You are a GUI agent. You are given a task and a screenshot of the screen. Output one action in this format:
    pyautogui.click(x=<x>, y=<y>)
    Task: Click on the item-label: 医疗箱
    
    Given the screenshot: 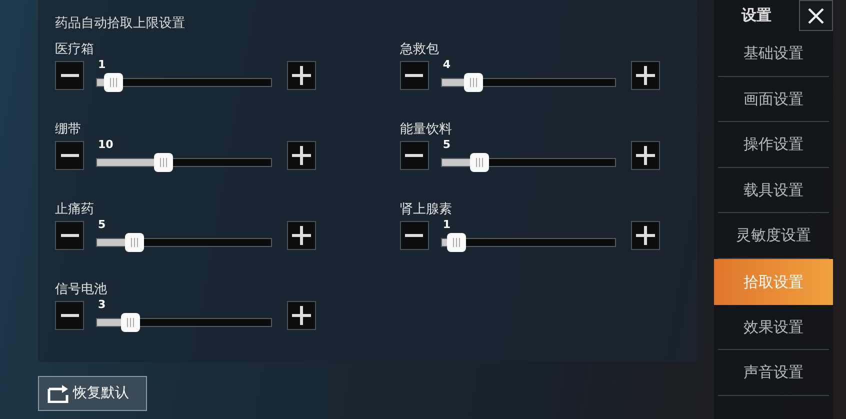 What is the action you would take?
    pyautogui.click(x=74, y=49)
    